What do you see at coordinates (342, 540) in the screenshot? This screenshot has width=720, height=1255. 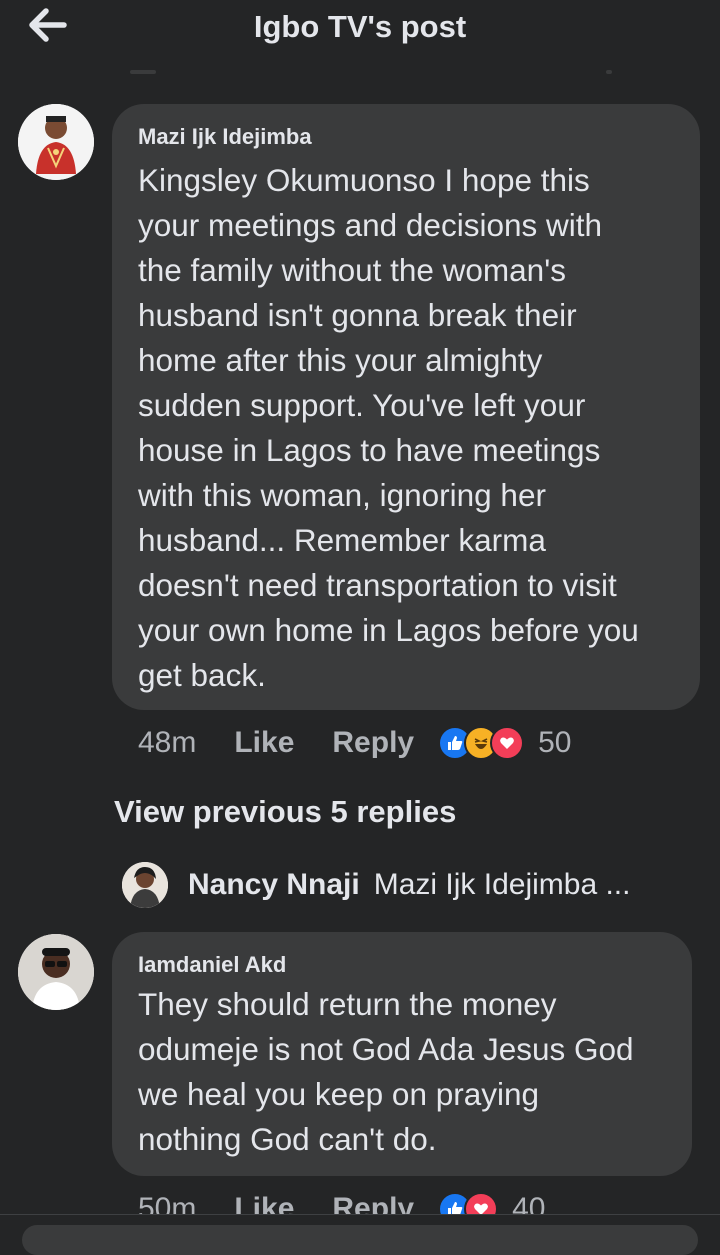 I see `comment-line: husband... Remember karma` at bounding box center [342, 540].